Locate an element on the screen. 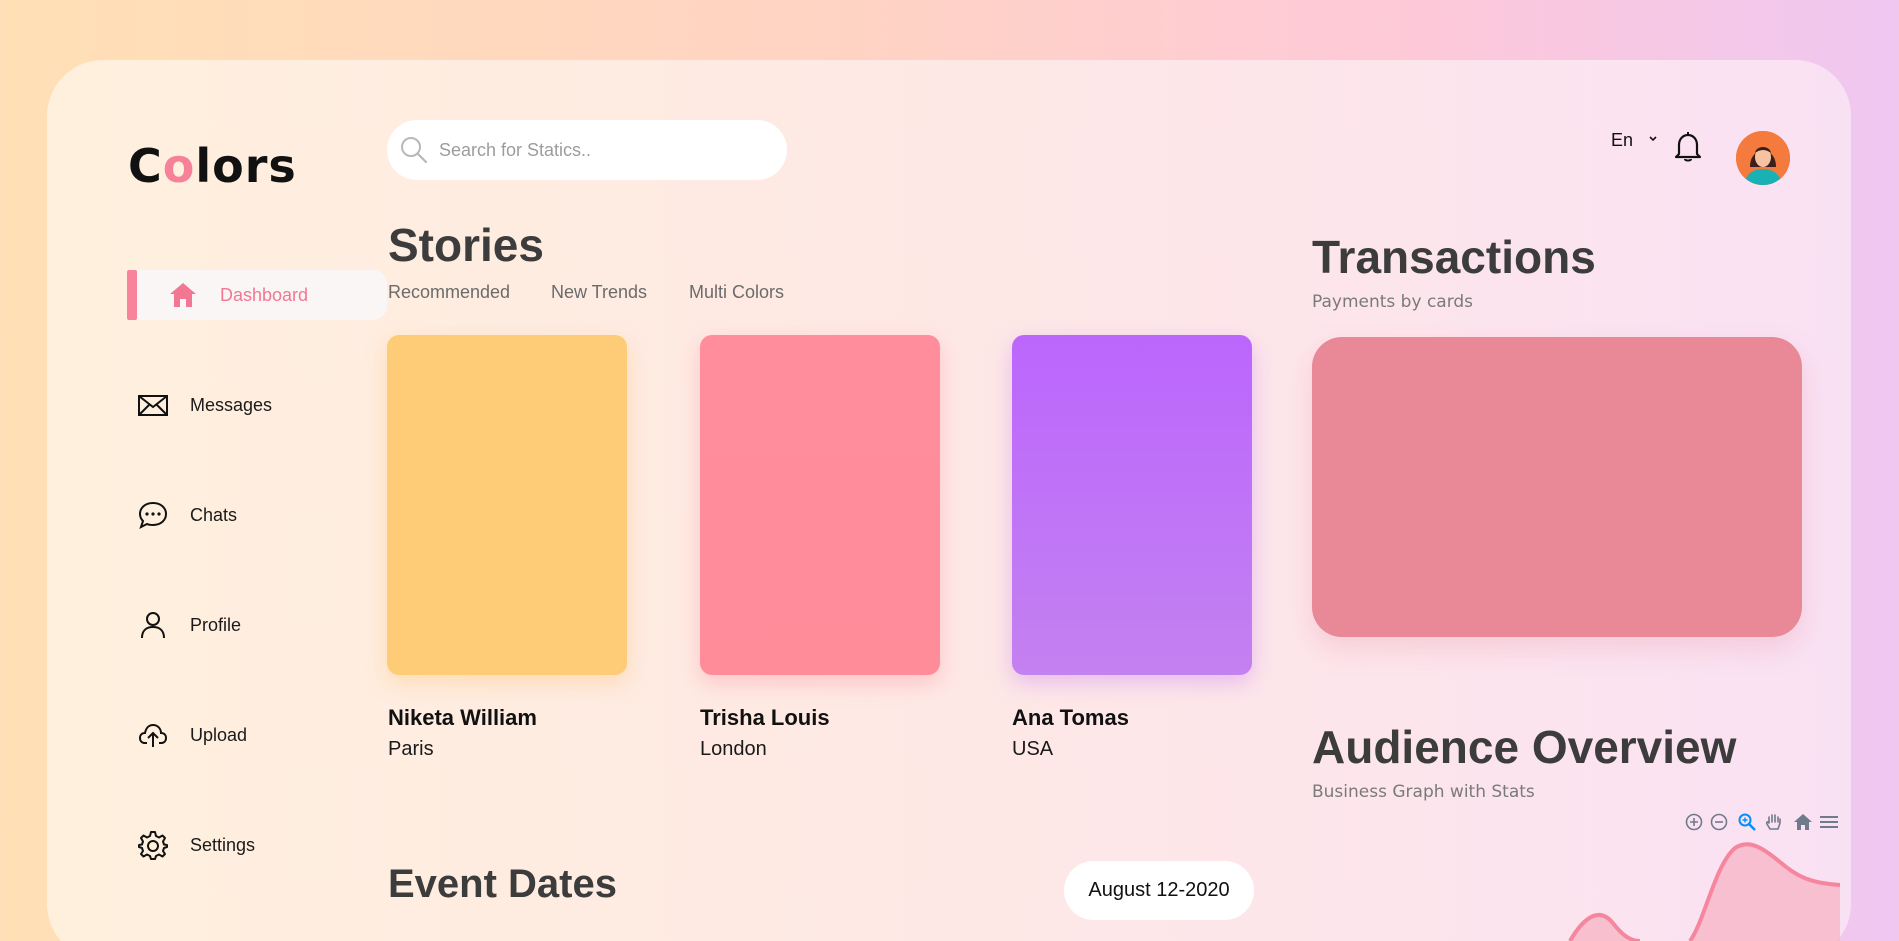 Image resolution: width=1899 pixels, height=941 pixels. user-avatar-icon is located at coordinates (1763, 158).